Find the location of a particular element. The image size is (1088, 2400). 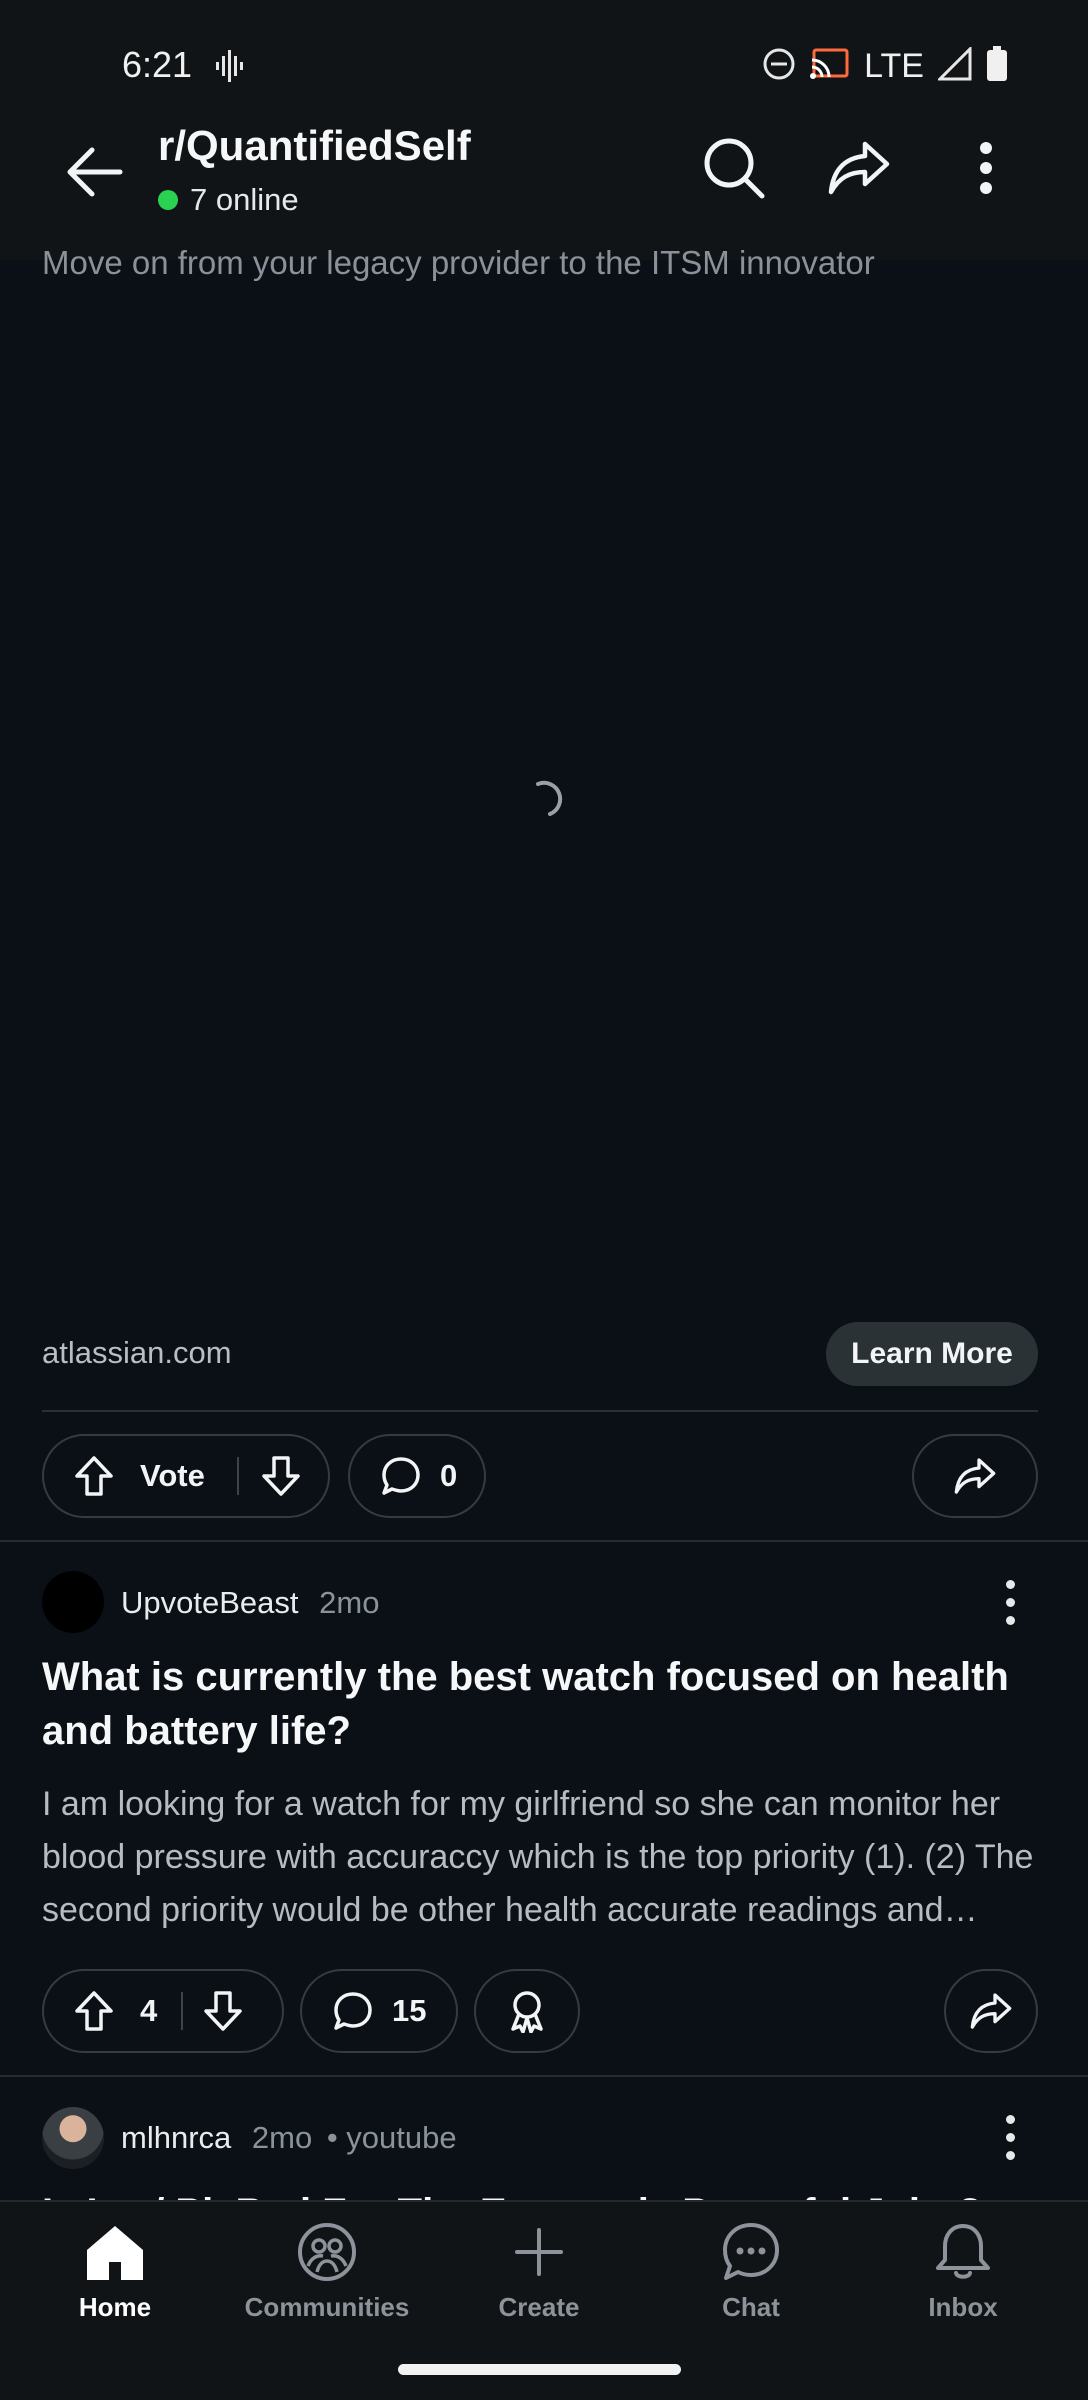

nav-home-label: Home is located at coordinates (115, 2307).